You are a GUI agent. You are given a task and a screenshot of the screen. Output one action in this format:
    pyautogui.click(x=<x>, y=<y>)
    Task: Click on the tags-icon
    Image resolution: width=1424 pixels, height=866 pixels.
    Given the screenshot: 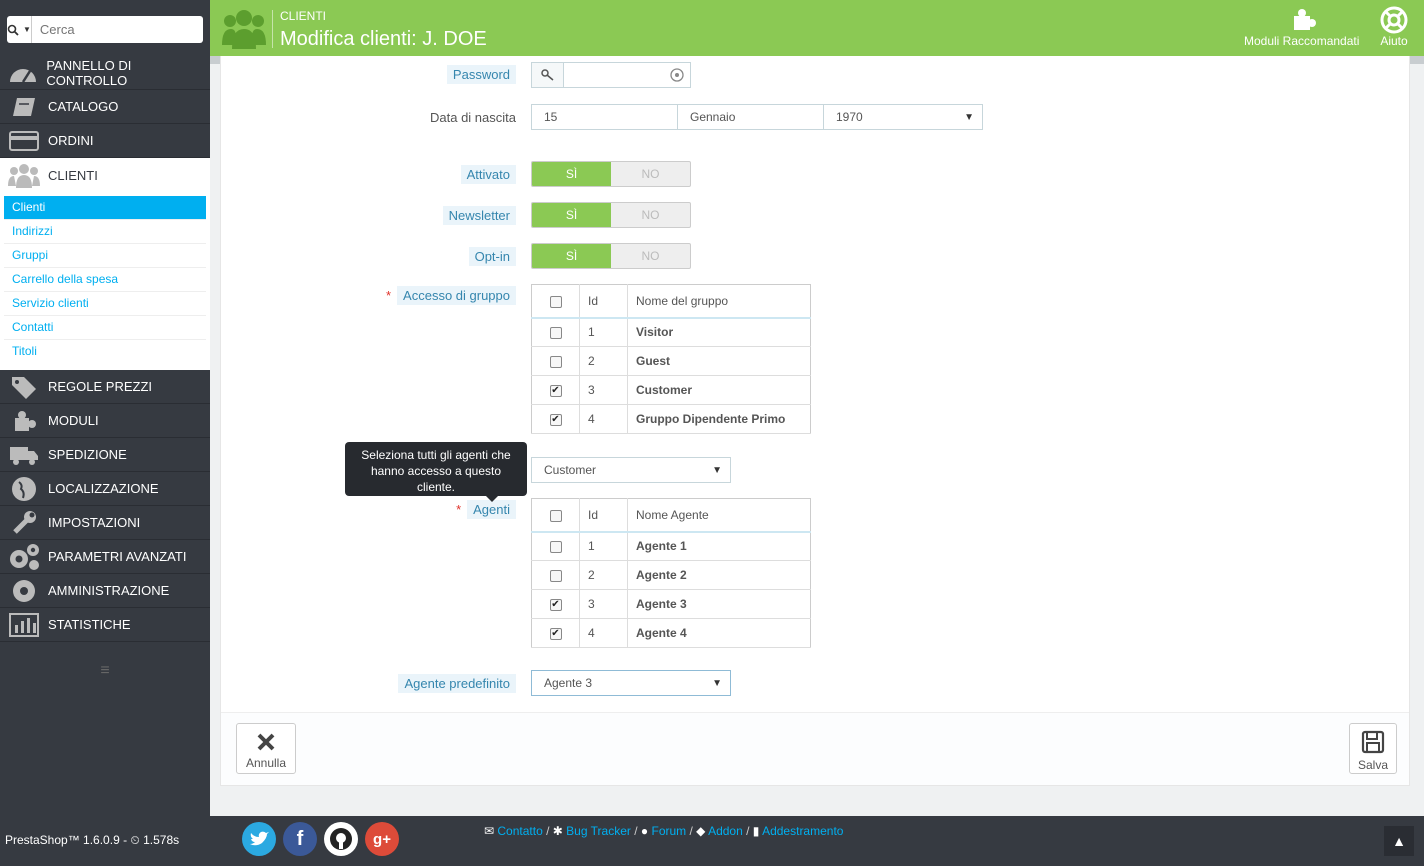 What is the action you would take?
    pyautogui.click(x=24, y=387)
    